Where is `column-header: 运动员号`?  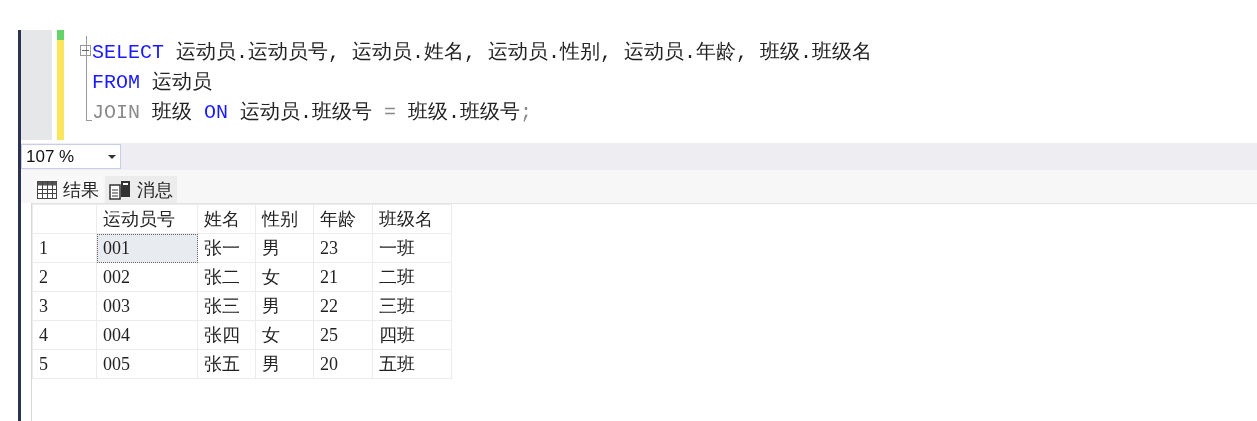
column-header: 运动员号 is located at coordinates (147, 219).